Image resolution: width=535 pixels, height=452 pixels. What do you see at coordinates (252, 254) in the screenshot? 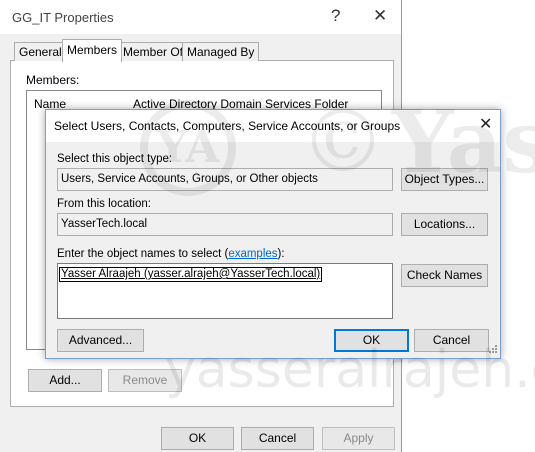
I see `examples-link: examples` at bounding box center [252, 254].